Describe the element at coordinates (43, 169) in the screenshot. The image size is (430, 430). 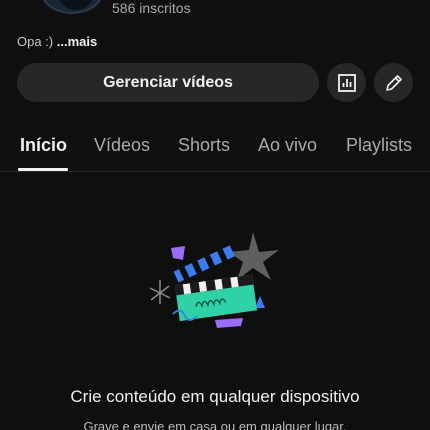
I see `active-tab-indicator` at that location.